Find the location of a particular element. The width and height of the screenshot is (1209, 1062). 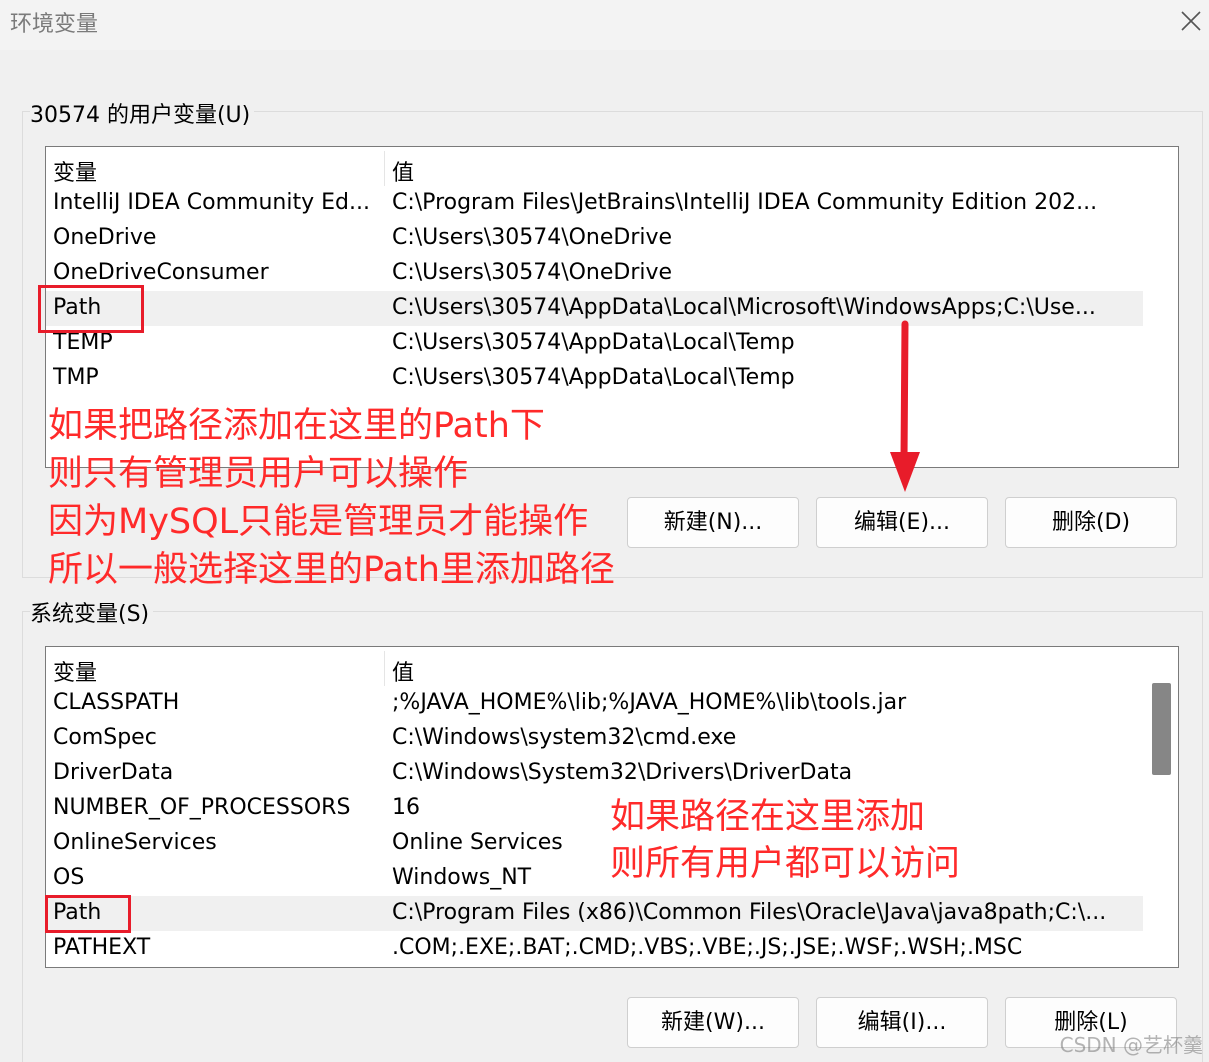

variable-value: C:\Windows\System32\Drivers\DriverData is located at coordinates (622, 772).